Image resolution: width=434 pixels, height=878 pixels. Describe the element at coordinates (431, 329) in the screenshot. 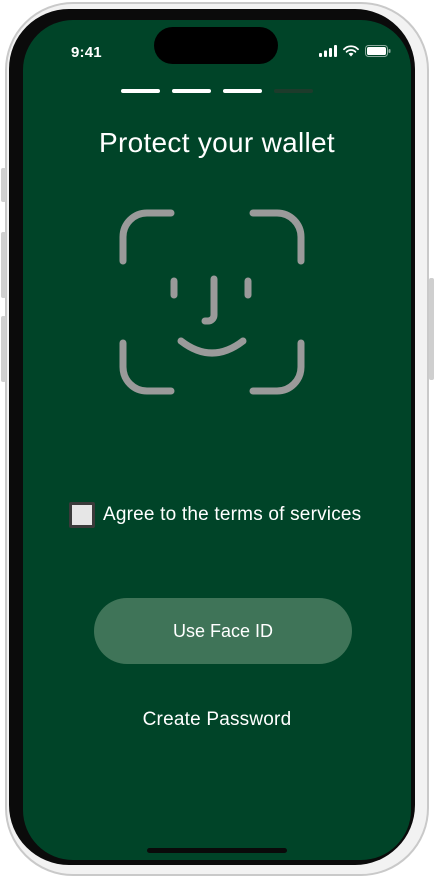

I see `power-button` at that location.